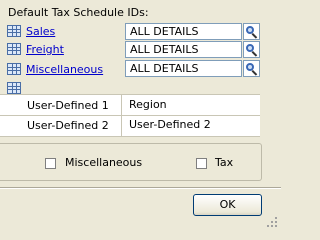 The image size is (320, 240). What do you see at coordinates (183, 31) in the screenshot?
I see `sales-tax-schedule-field: ALL DETAILS` at bounding box center [183, 31].